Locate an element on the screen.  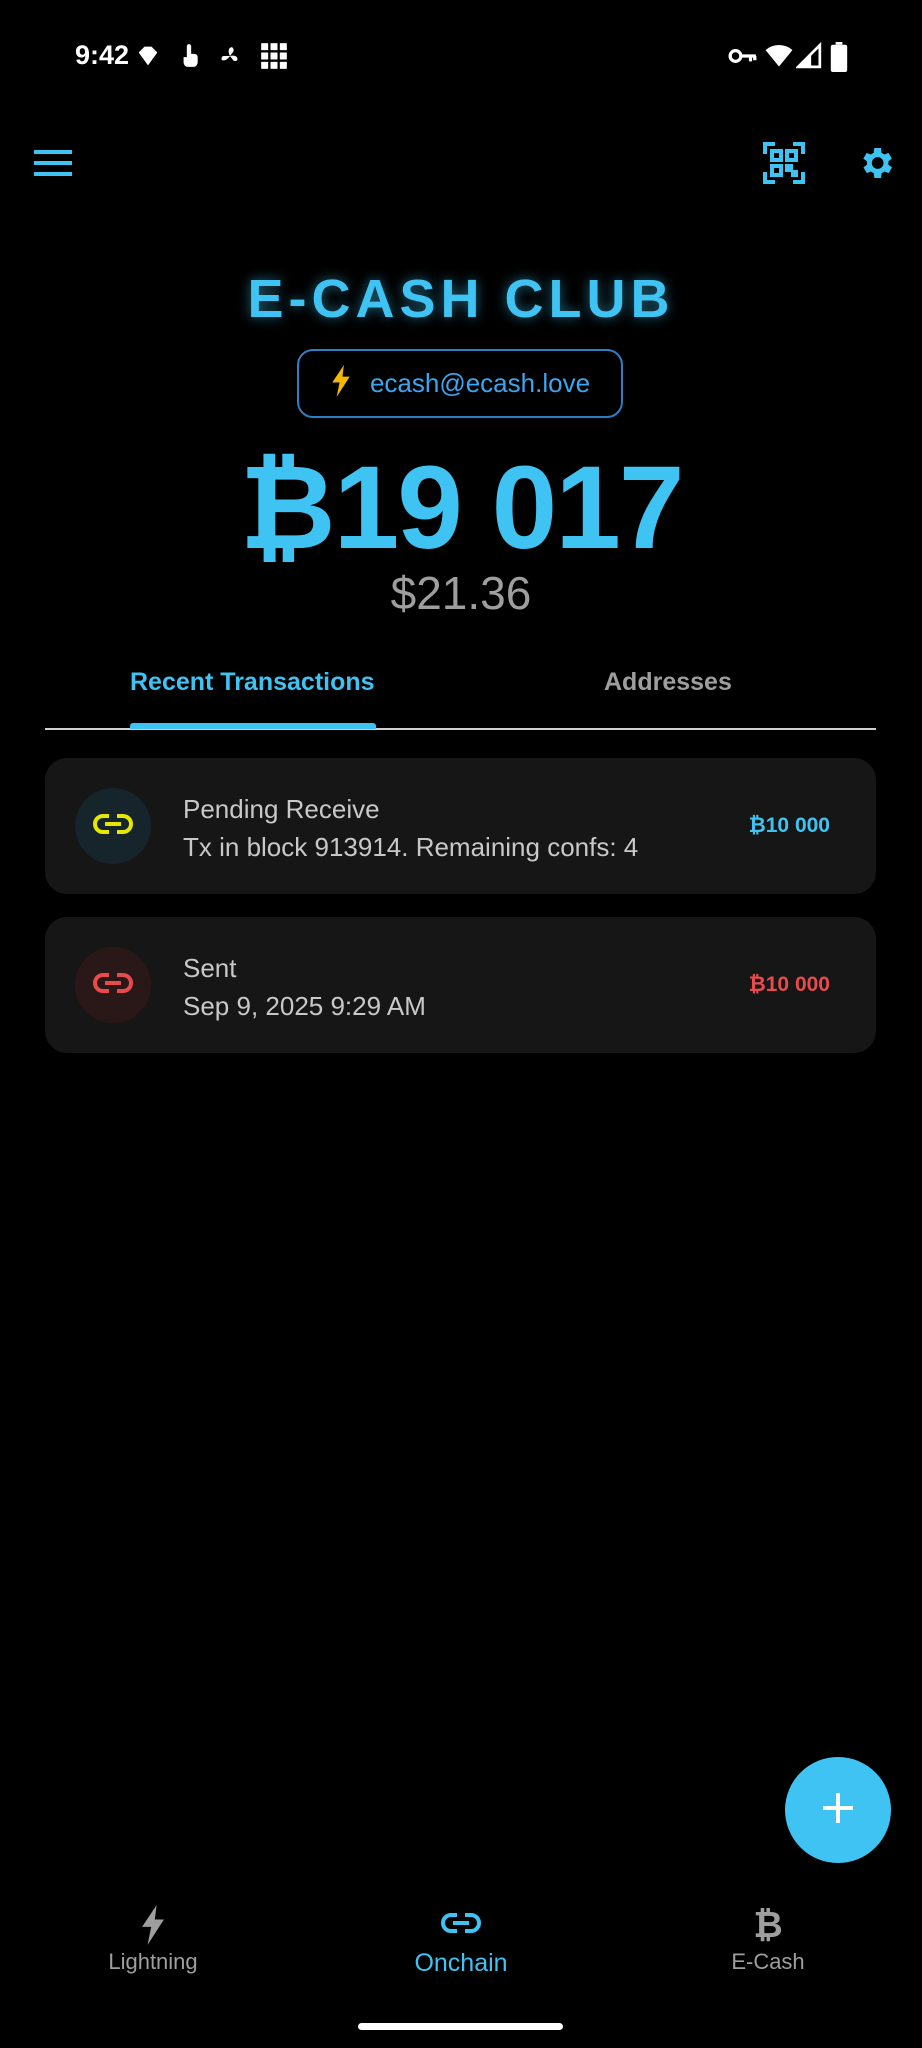
transaction-card: Sent Sep 9, 2025 9:29 AM ₿10 000 is located at coordinates (460, 985).